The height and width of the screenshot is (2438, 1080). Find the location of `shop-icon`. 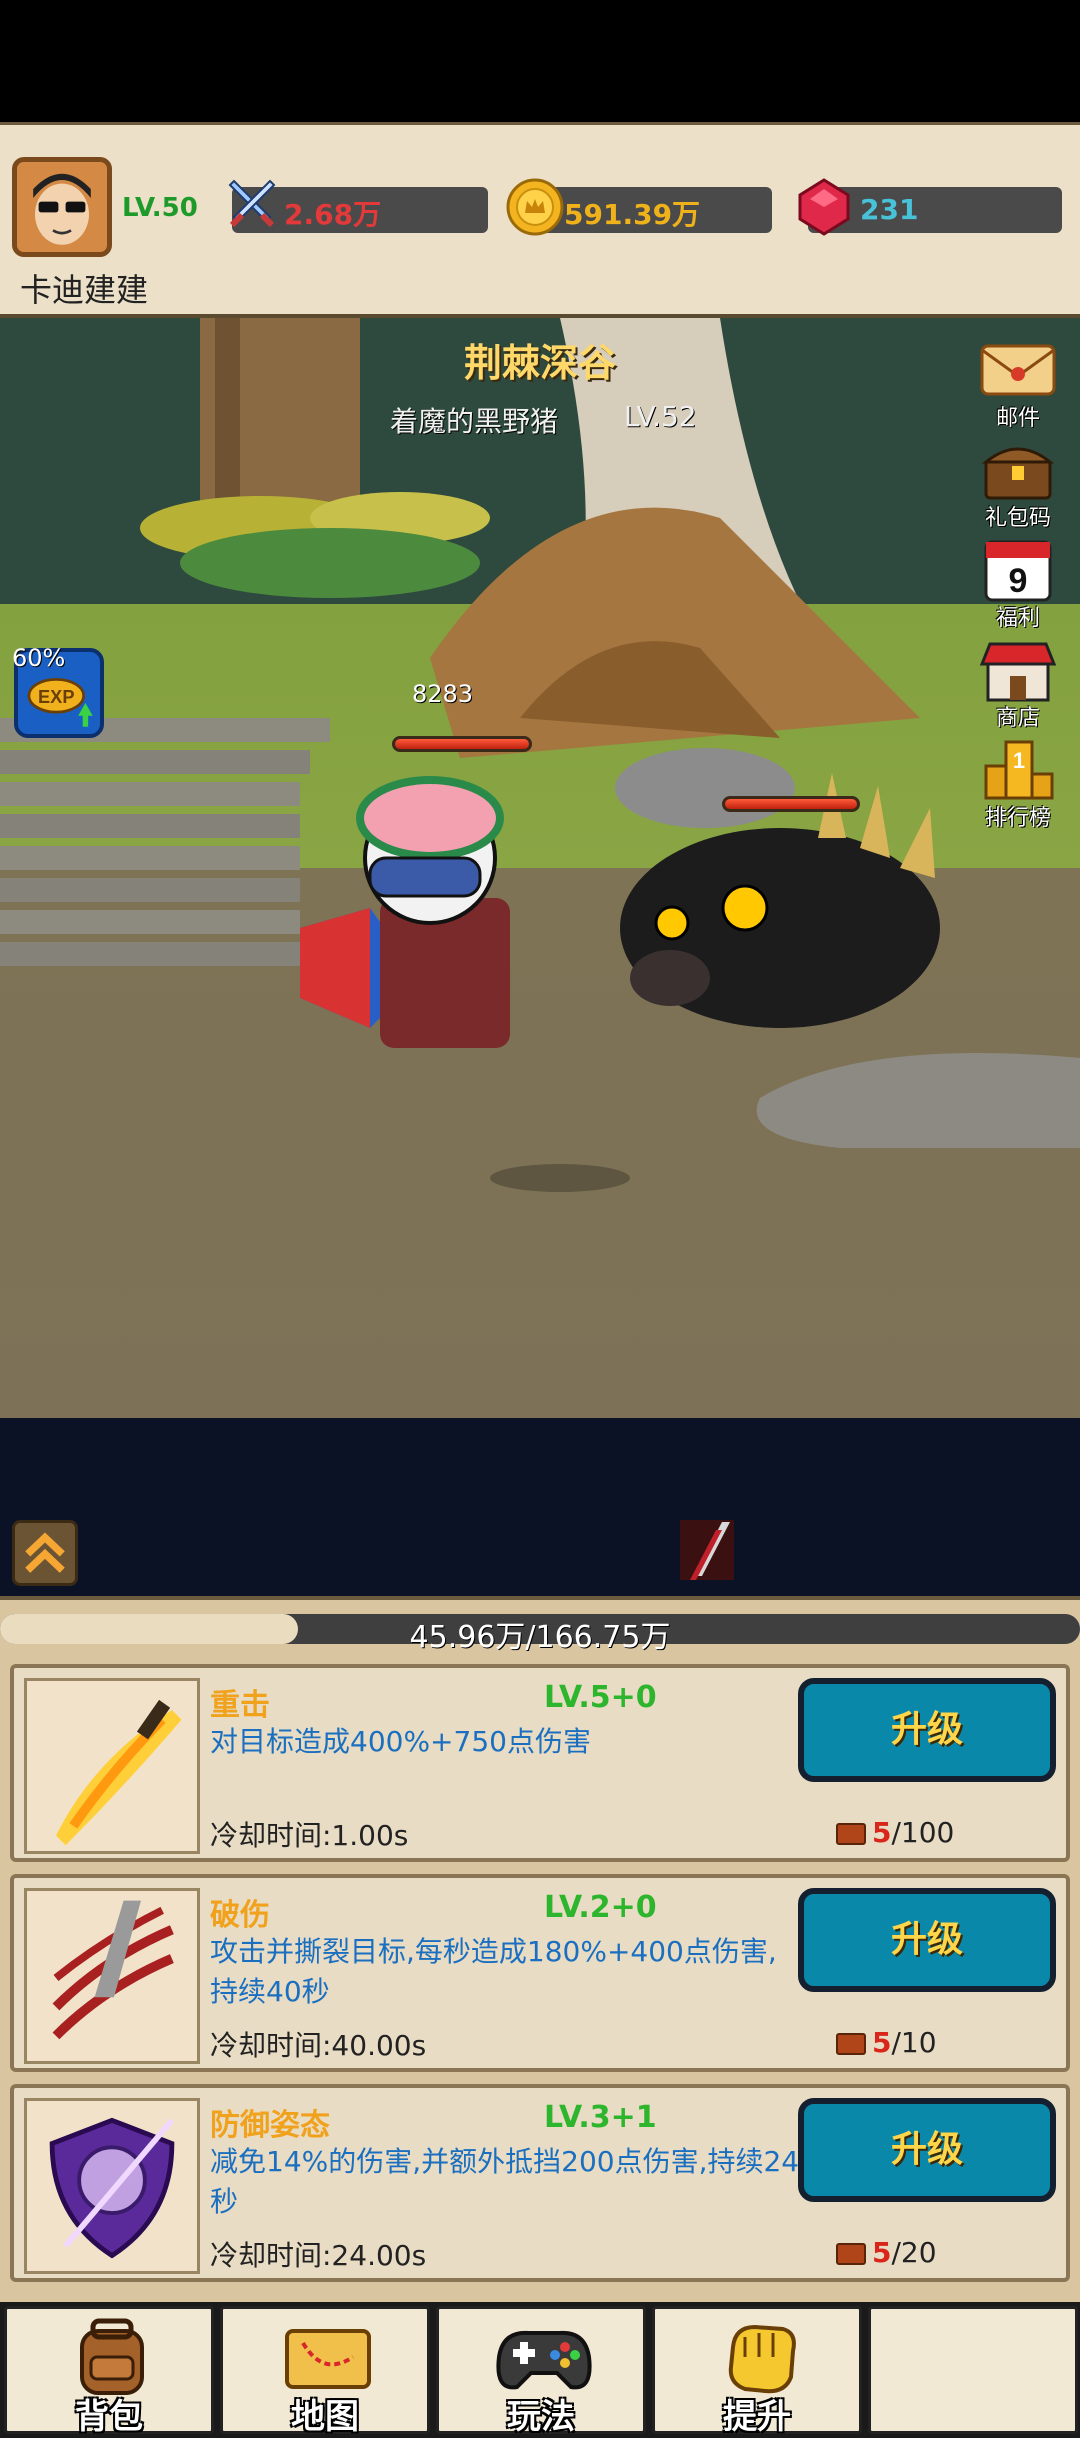

shop-icon is located at coordinates (1018, 672).